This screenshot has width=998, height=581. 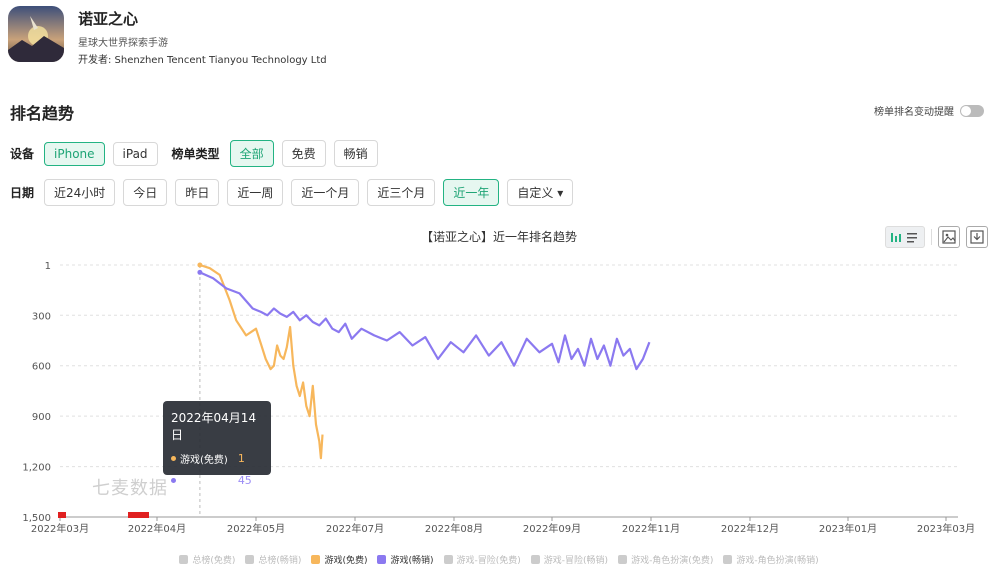 I want to click on legend-item: 游戏-角色扮演(畅销), so click(x=771, y=559).